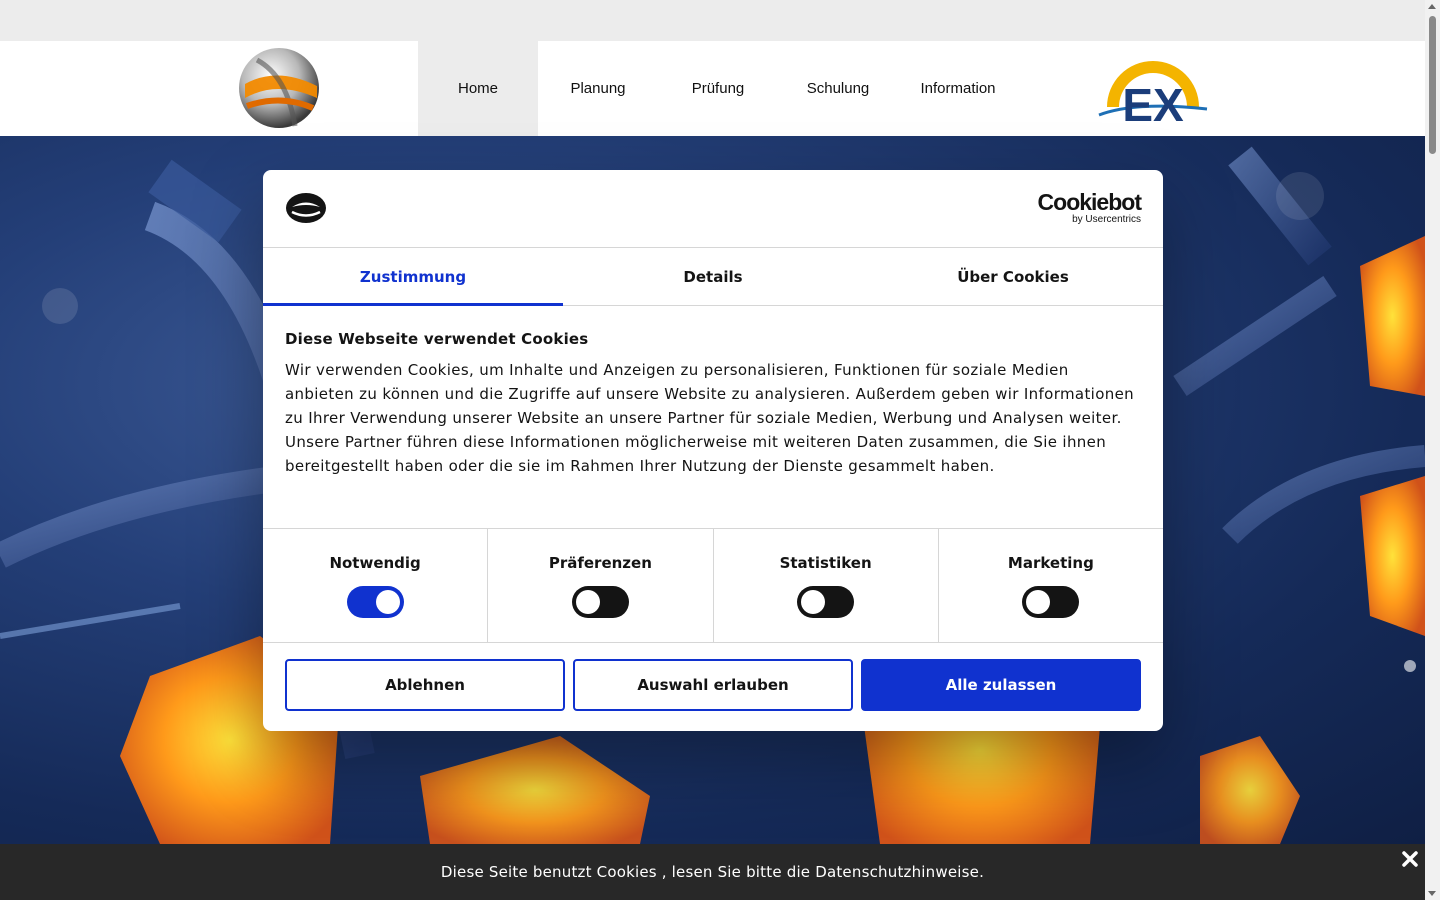 This screenshot has height=900, width=1440. Describe the element at coordinates (1432, 6) in the screenshot. I see `scroll-up-arrow-icon` at that location.